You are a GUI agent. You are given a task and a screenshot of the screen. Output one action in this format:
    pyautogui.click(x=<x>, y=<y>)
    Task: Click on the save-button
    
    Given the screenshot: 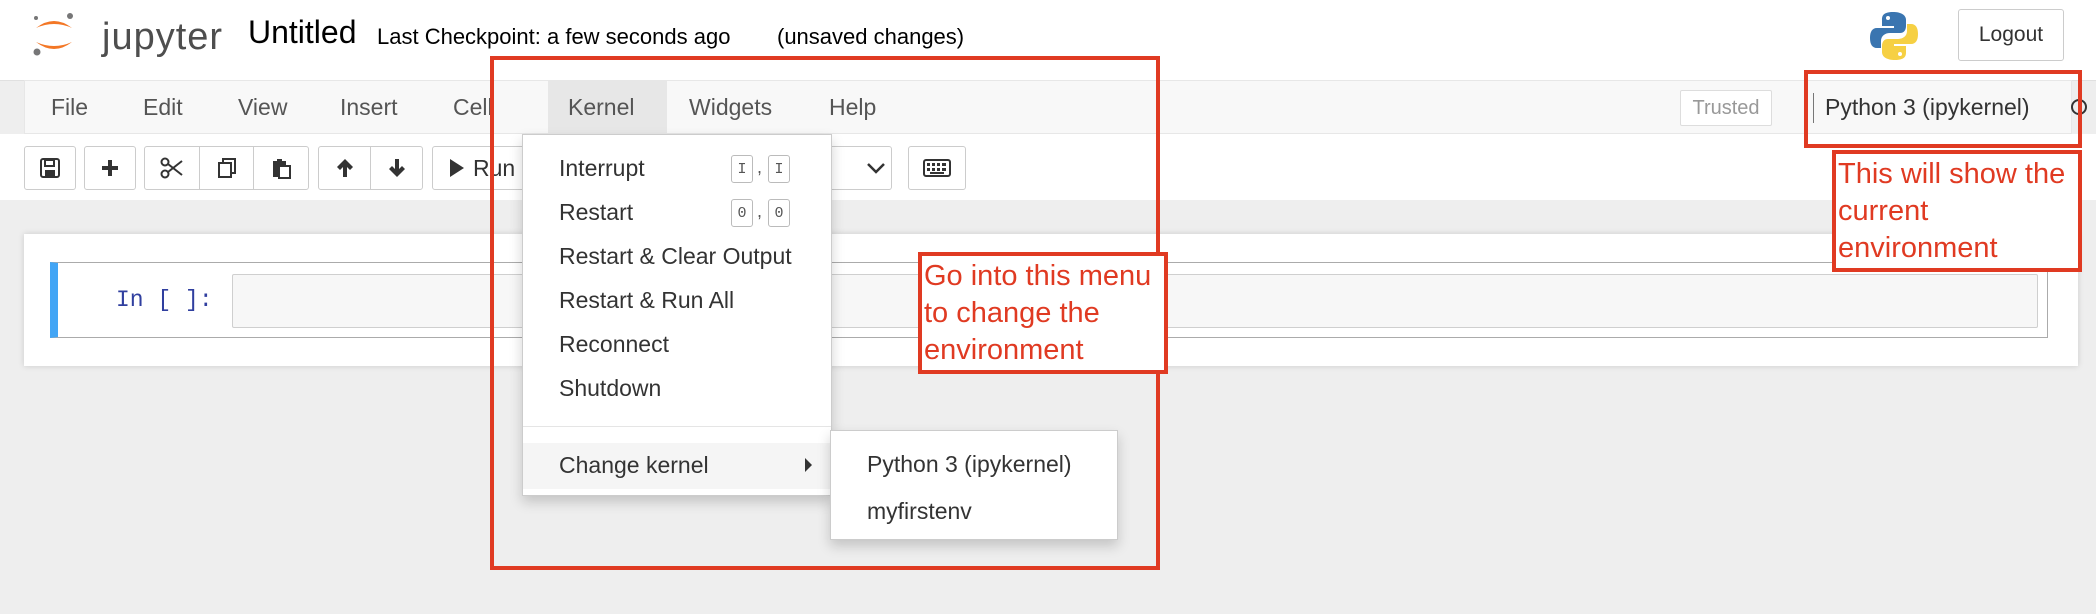 What is the action you would take?
    pyautogui.click(x=50, y=168)
    